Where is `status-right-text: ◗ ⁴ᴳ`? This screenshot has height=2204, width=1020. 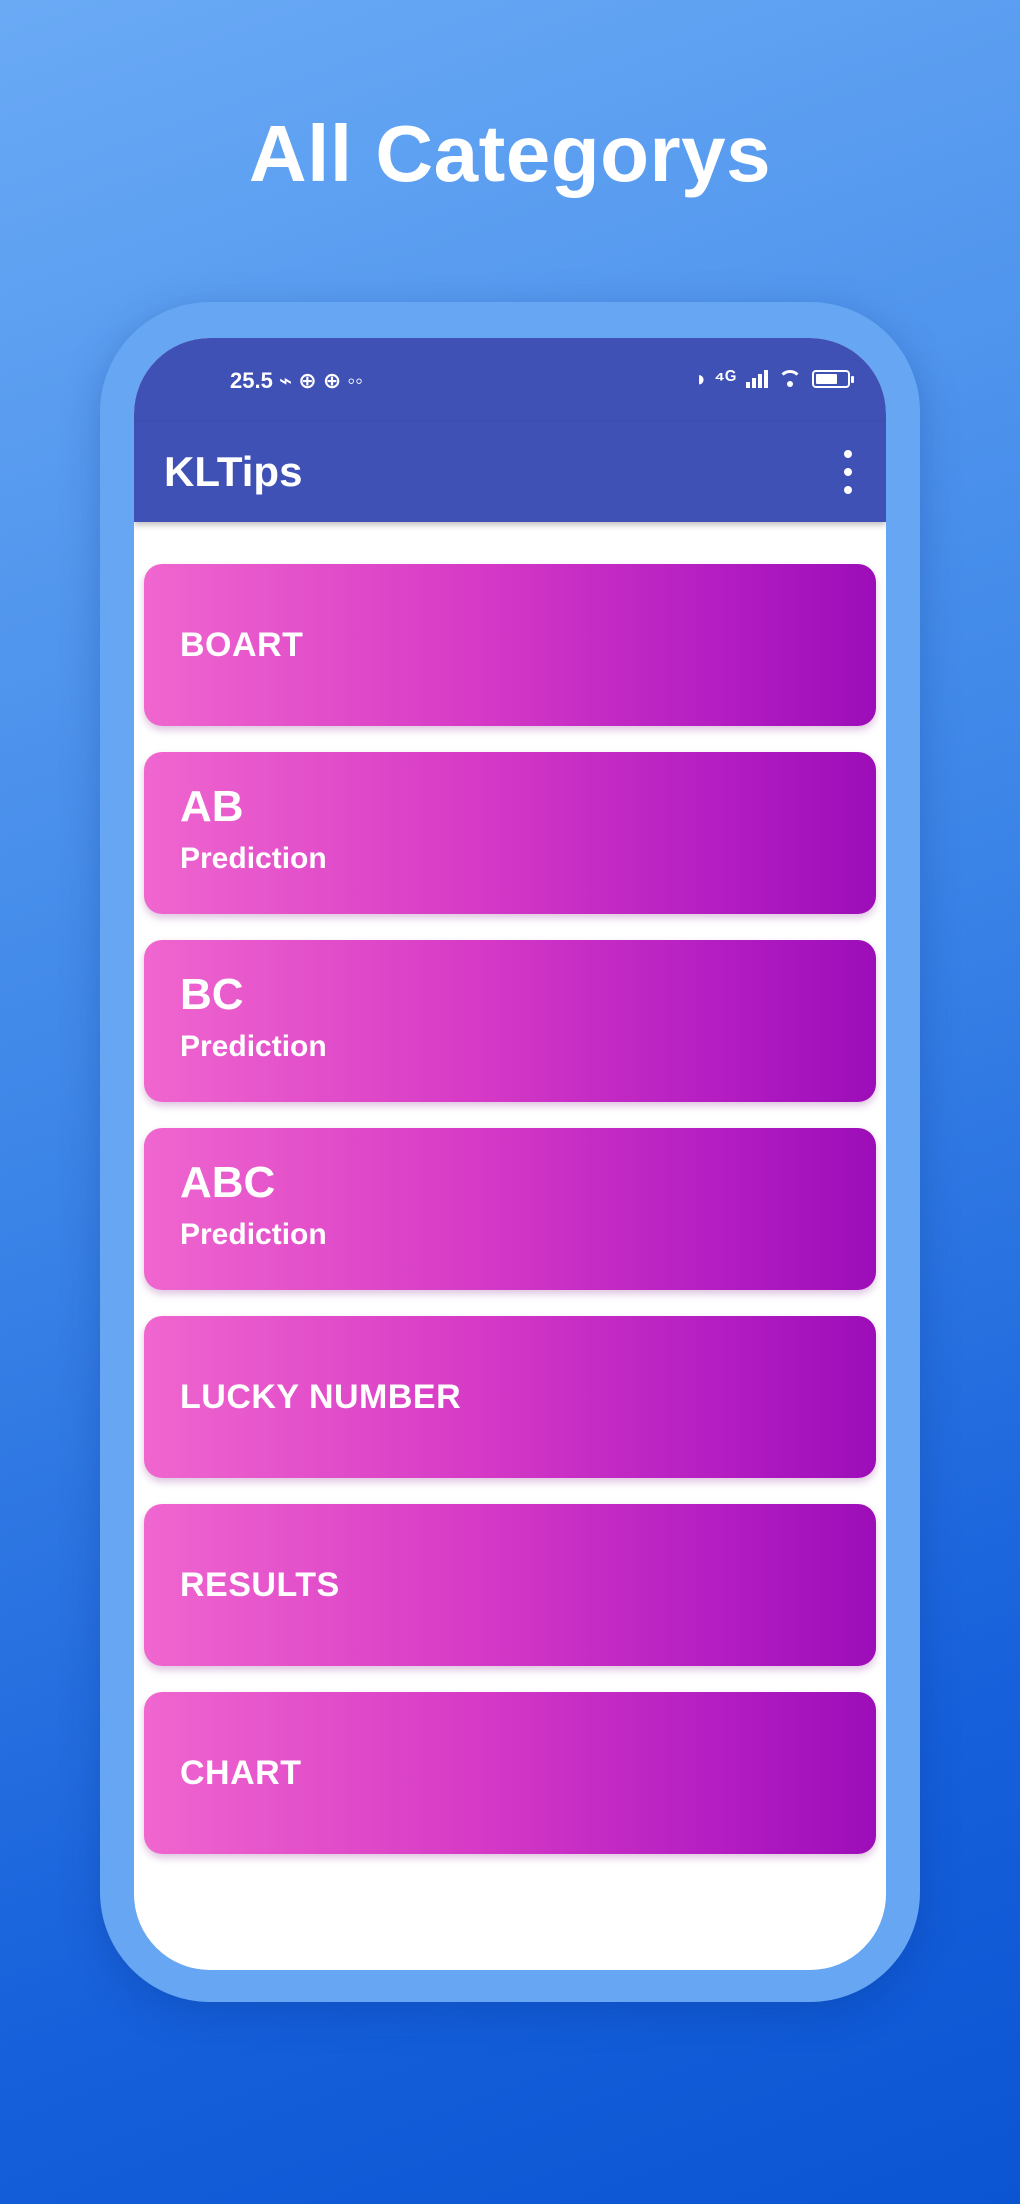 status-right-text: ◗ ⁴ᴳ is located at coordinates (715, 378).